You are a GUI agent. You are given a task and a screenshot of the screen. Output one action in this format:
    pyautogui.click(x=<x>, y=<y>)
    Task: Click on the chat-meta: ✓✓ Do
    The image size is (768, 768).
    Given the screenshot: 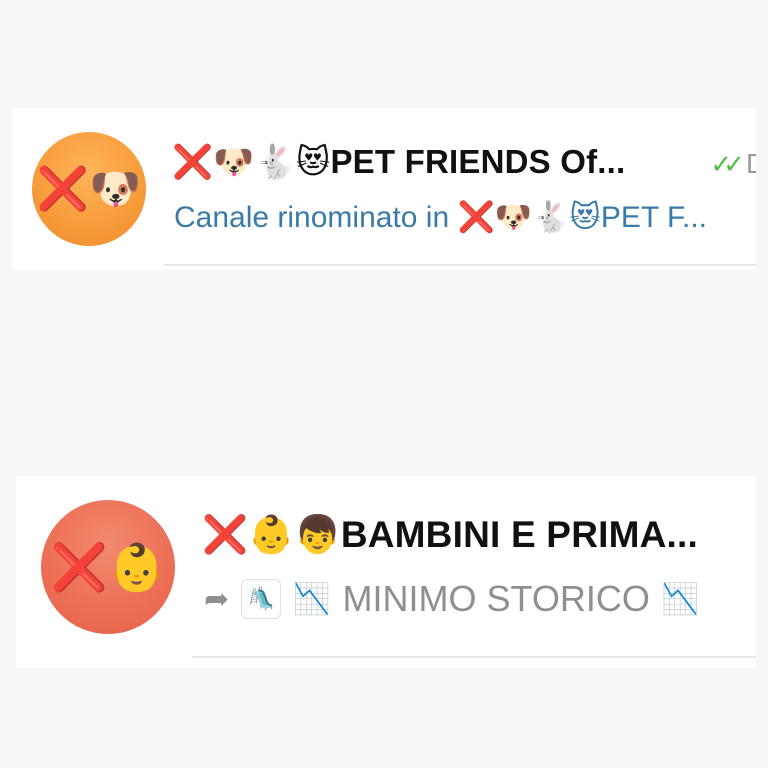 What is the action you would take?
    pyautogui.click(x=733, y=164)
    